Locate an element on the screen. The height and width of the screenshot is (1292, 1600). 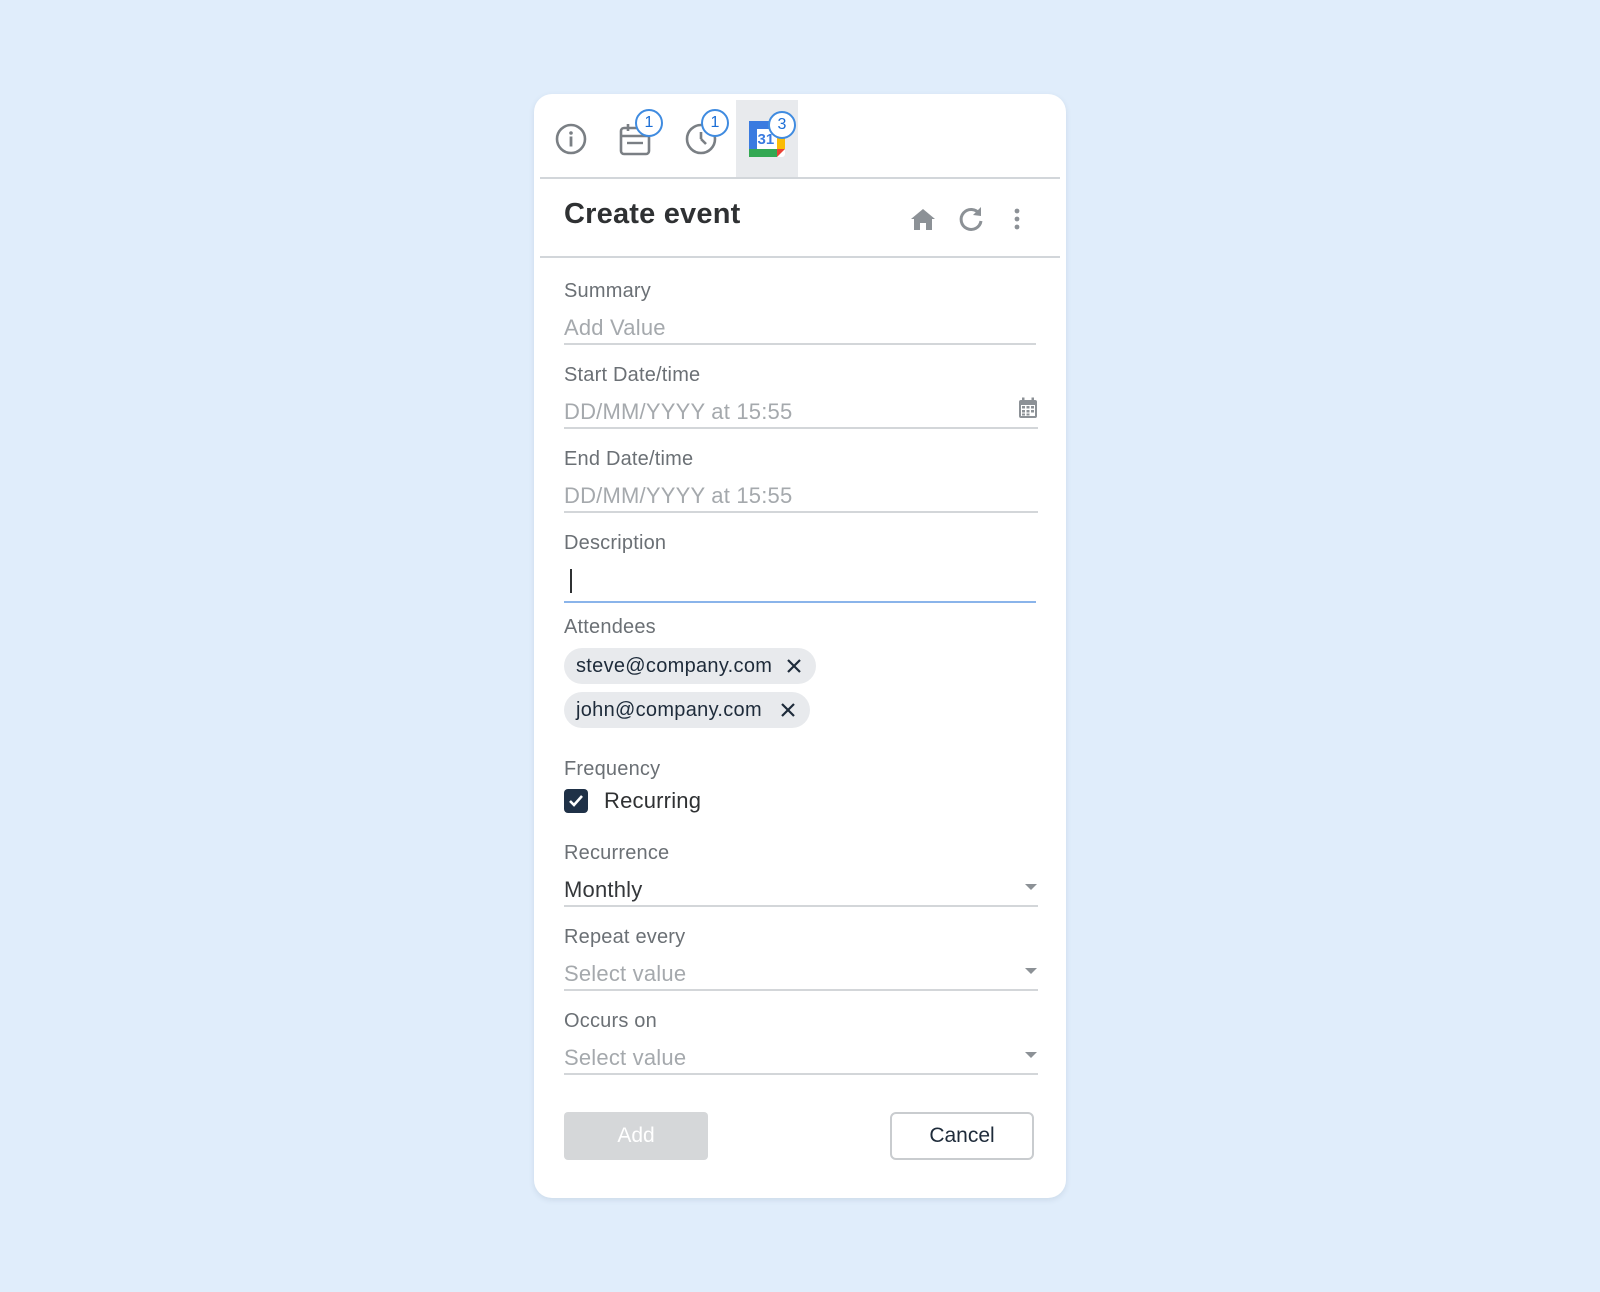
repeat-every-field: Repeat every Select value is located at coordinates (801, 958).